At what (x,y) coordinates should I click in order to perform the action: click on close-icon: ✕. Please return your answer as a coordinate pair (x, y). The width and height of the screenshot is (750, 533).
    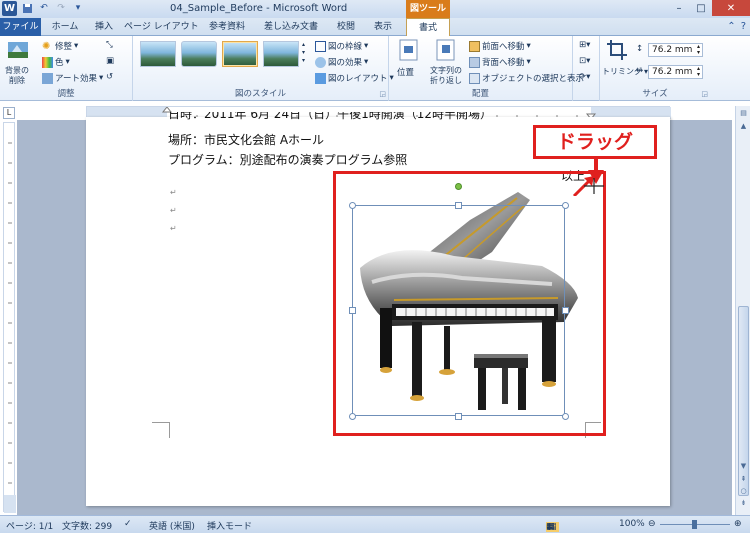
    Looking at the image, I should click on (731, 8).